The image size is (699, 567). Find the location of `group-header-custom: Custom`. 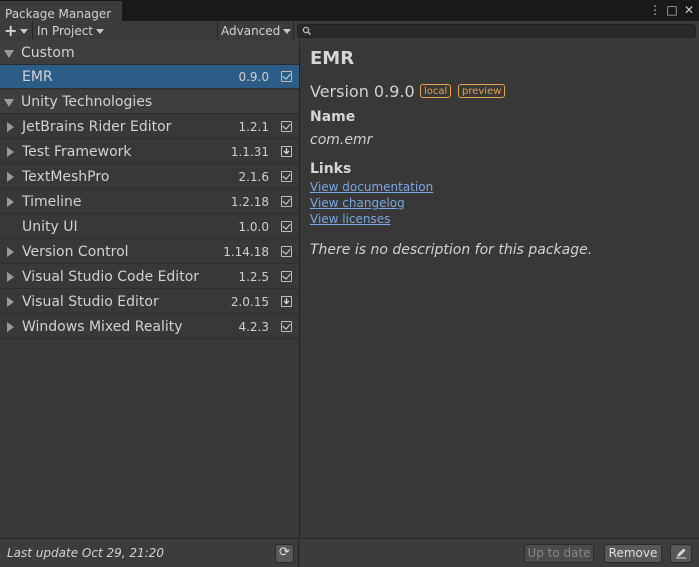

group-header-custom: Custom is located at coordinates (149, 53).